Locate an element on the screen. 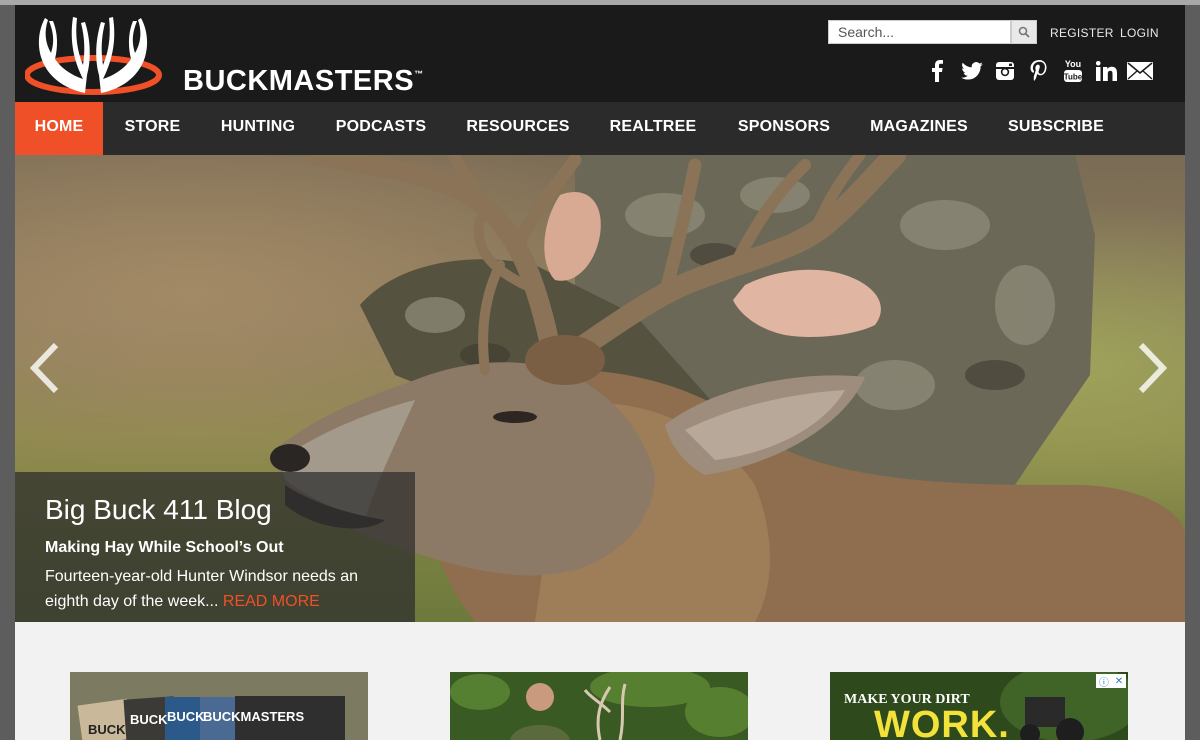  instagram-icon is located at coordinates (1005, 71).